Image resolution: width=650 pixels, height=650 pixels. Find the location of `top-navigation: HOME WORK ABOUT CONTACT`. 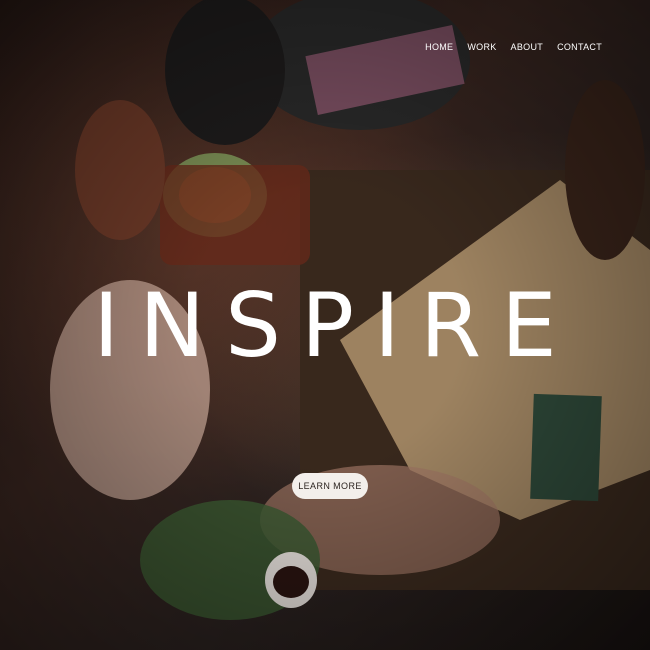

top-navigation: HOME WORK ABOUT CONTACT is located at coordinates (506, 47).